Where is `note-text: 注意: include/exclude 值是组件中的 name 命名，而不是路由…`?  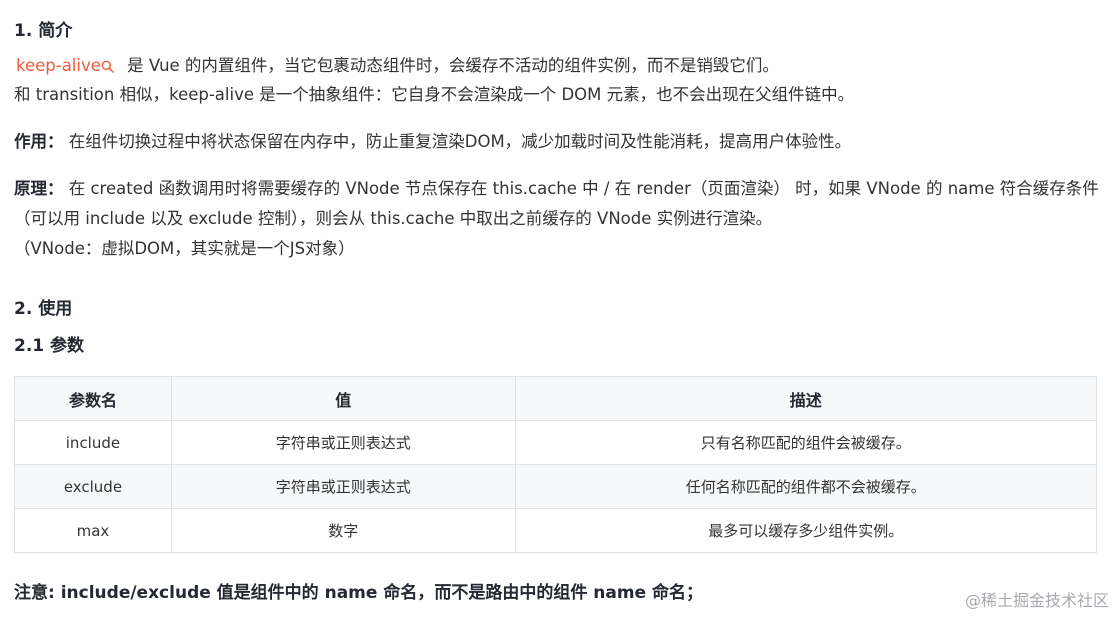
note-text: 注意: include/exclude 值是组件中的 name 命名，而不是路由… is located at coordinates (358, 593).